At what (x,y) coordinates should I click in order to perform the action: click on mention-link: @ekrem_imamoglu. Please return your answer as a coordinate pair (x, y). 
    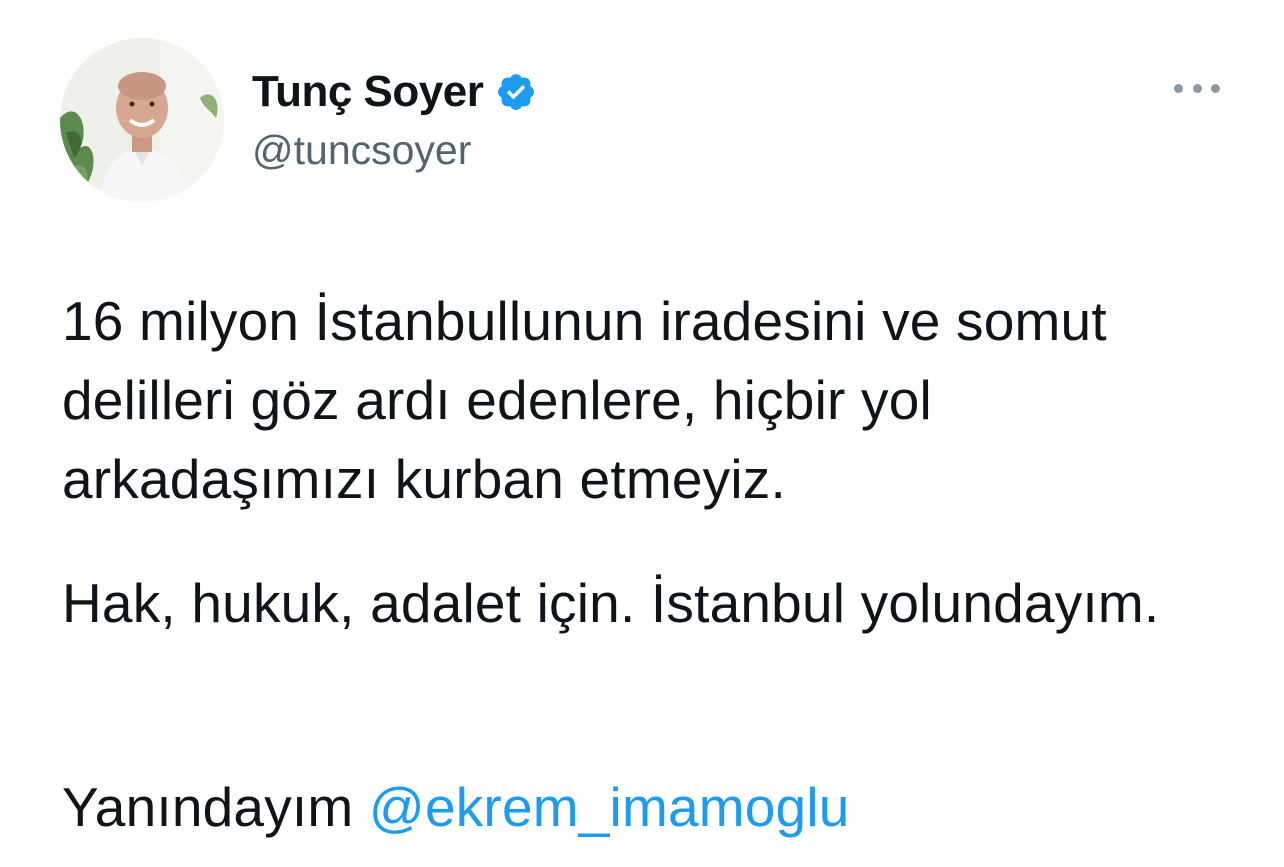
    Looking at the image, I should click on (609, 807).